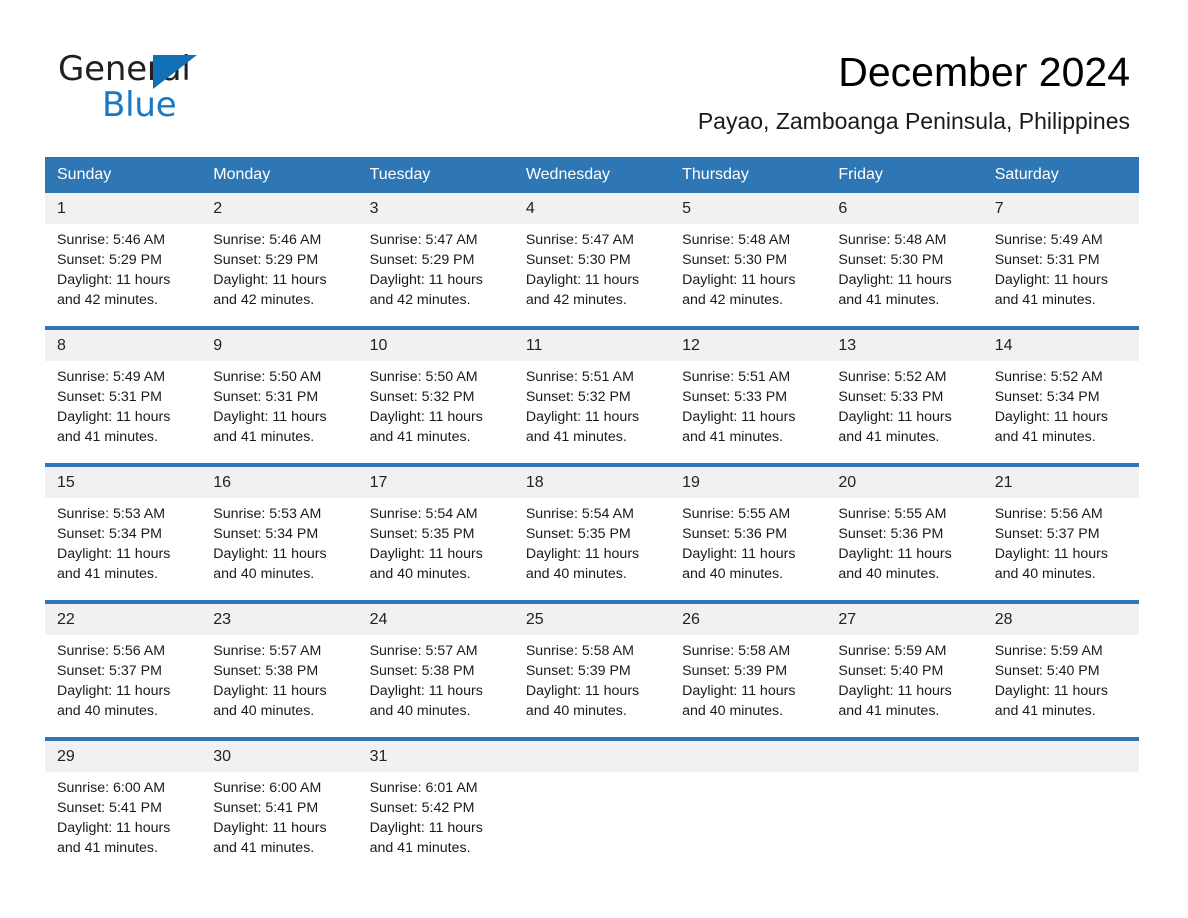  I want to click on sunrise-text: Sunrise: 5:59 AM, so click(1048, 651).